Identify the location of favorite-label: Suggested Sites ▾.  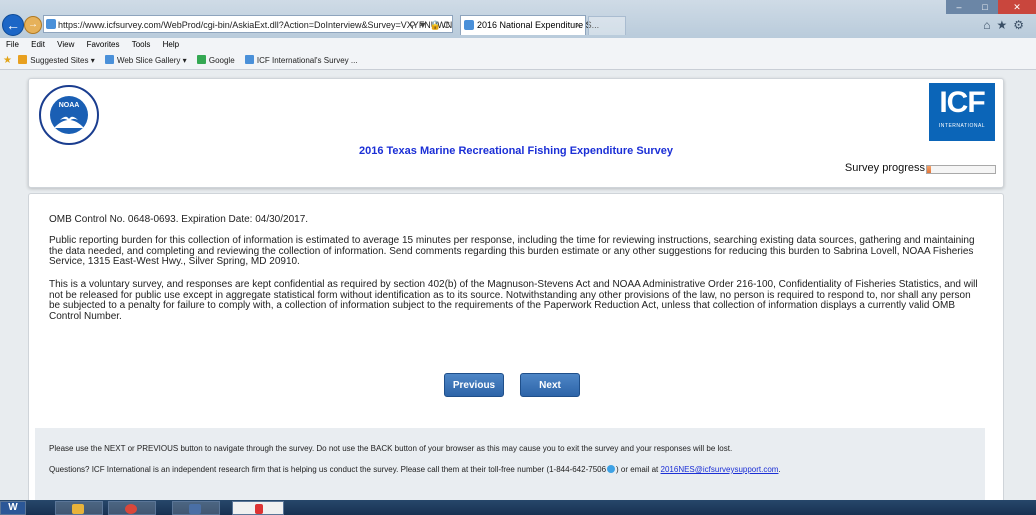
(62, 60).